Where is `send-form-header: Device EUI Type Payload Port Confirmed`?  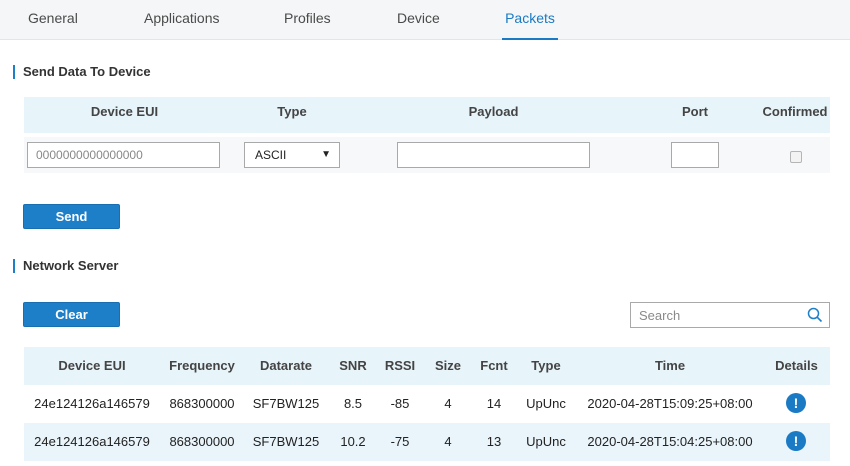
send-form-header: Device EUI Type Payload Port Confirmed is located at coordinates (427, 115).